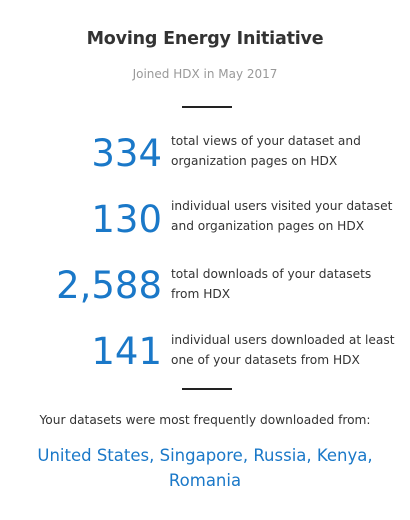  I want to click on joined-date: Joined HDX in May 2017, so click(205, 74).